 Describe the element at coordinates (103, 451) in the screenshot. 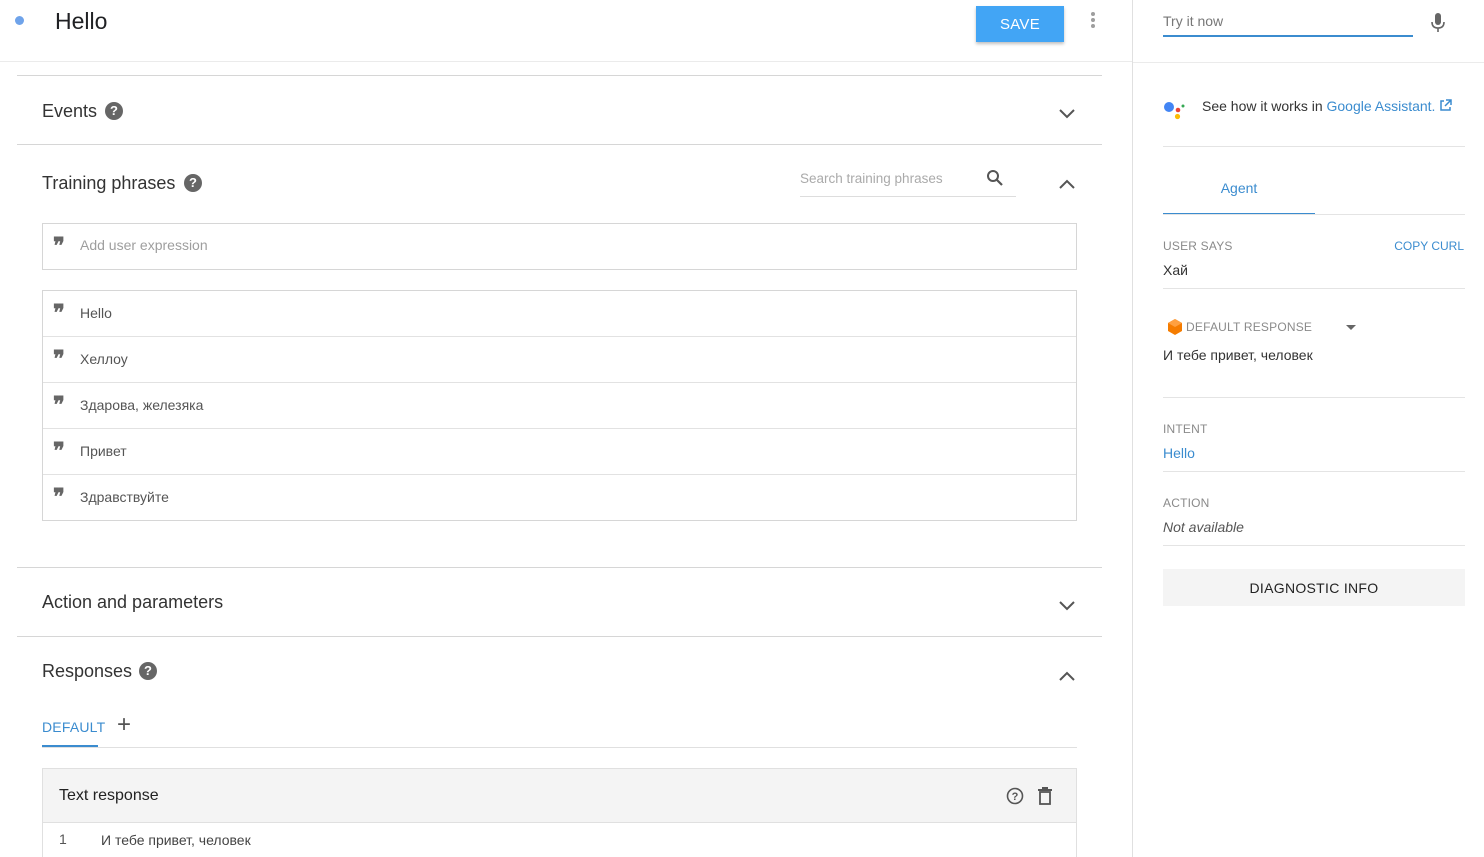

I see `phrase-text: Привет` at that location.